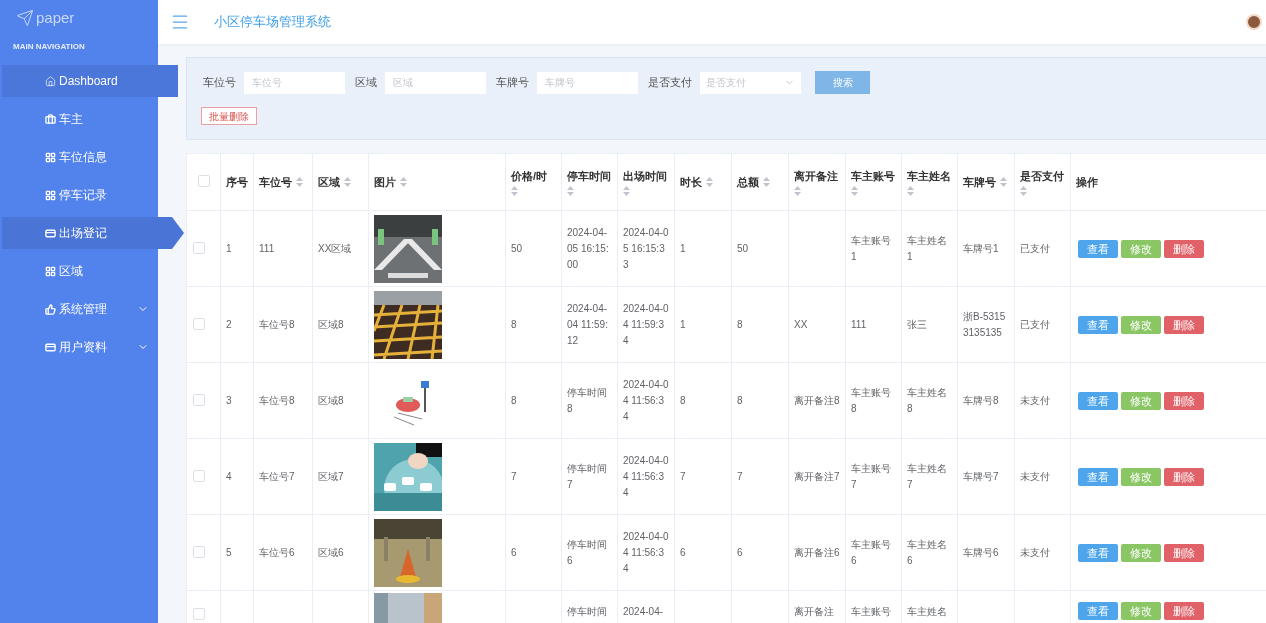 The image size is (1266, 623). I want to click on nav-item: 停车记录, so click(81, 195).